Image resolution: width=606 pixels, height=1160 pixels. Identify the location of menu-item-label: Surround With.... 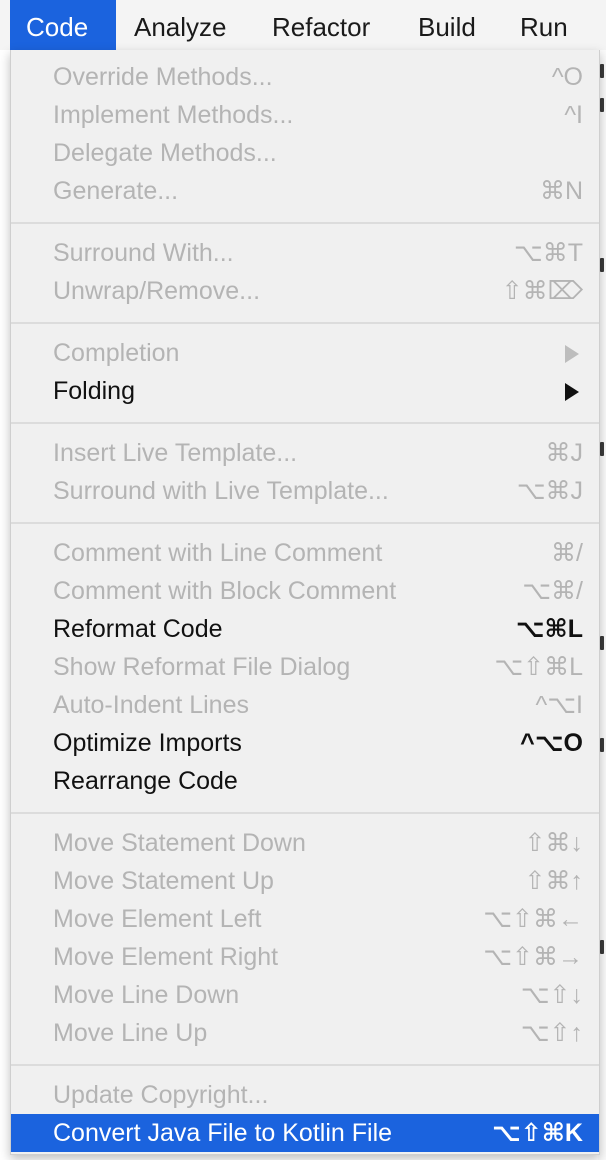
(143, 253).